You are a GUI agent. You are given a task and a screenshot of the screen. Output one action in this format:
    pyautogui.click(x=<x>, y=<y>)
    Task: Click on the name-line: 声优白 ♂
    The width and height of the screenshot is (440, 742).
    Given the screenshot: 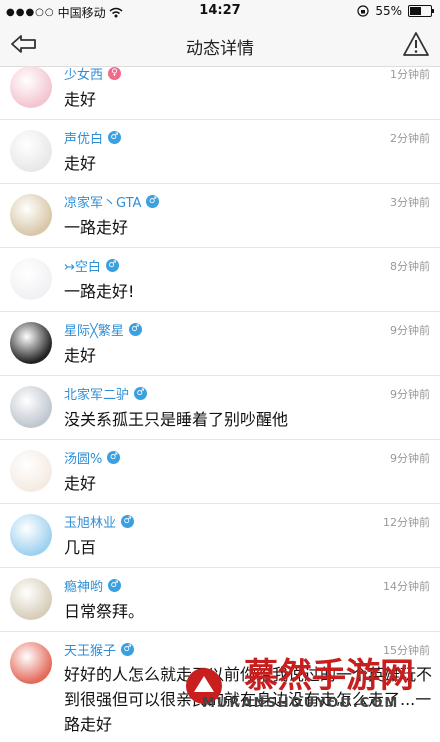 What is the action you would take?
    pyautogui.click(x=93, y=137)
    